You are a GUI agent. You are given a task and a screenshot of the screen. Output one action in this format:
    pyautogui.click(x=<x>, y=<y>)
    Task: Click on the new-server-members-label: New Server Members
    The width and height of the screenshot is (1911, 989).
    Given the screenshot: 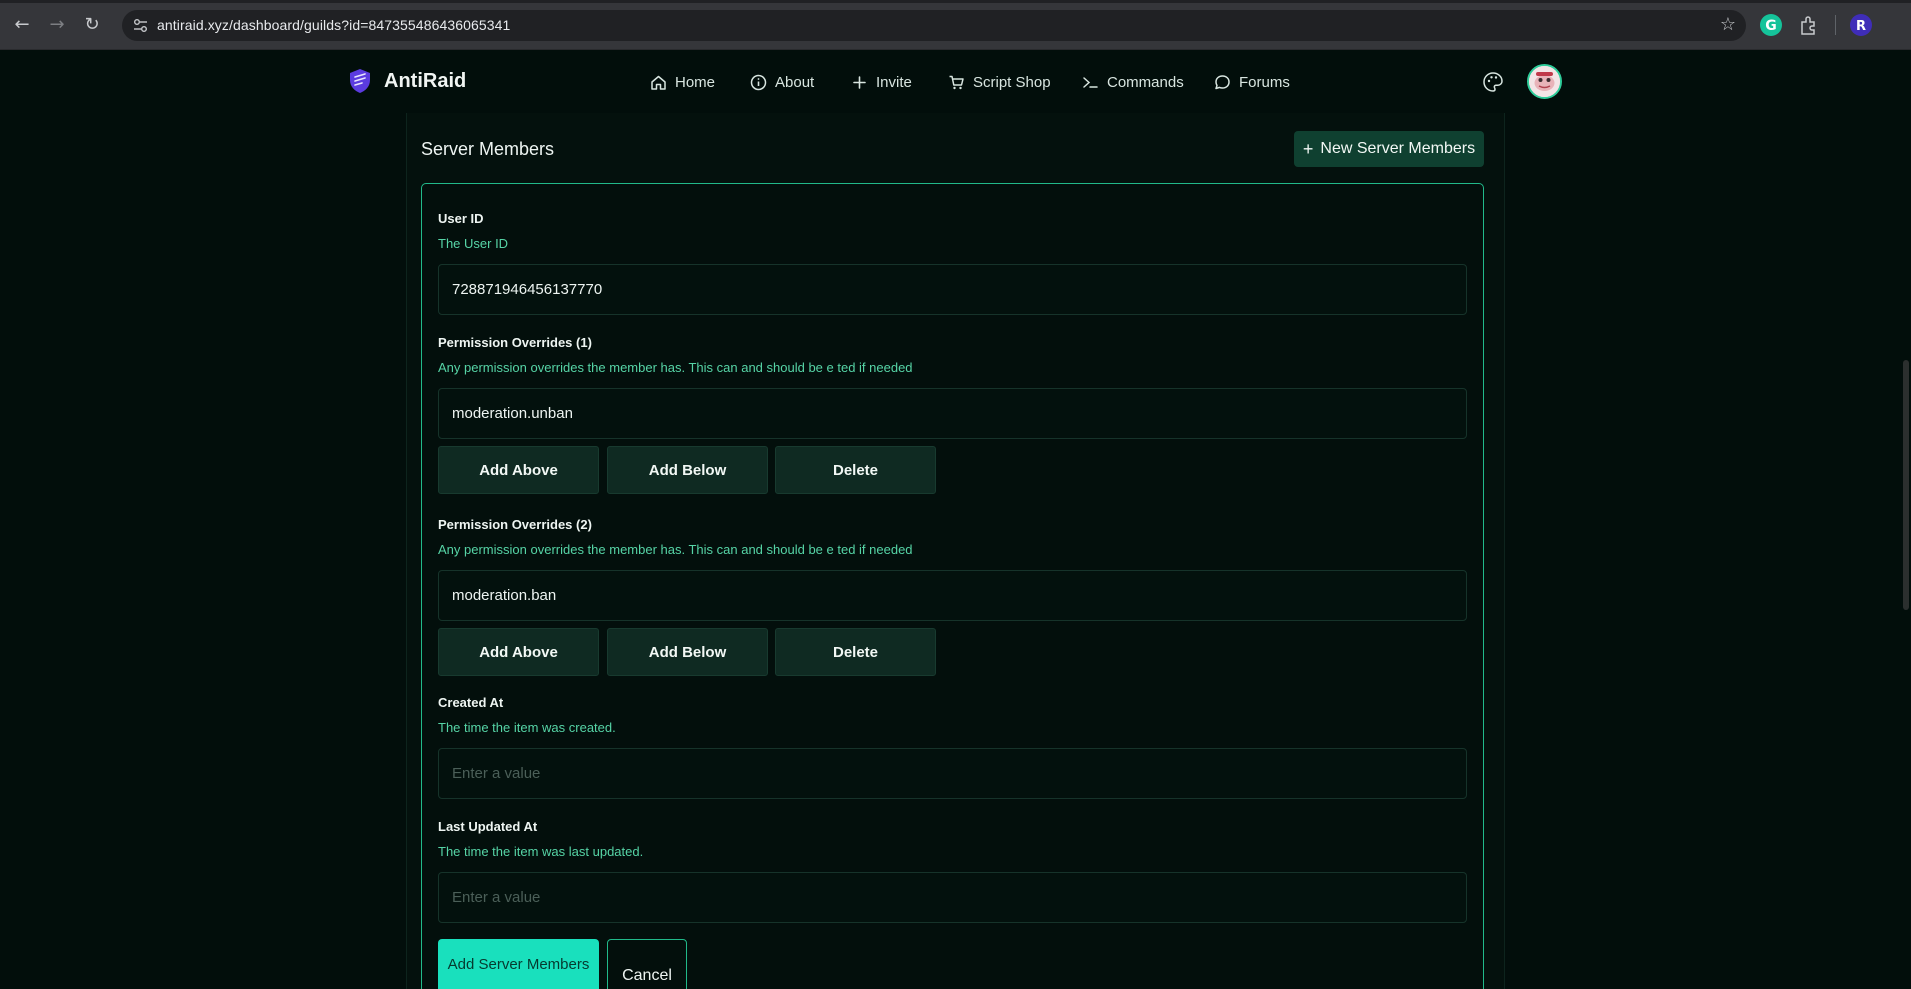 What is the action you would take?
    pyautogui.click(x=1398, y=148)
    